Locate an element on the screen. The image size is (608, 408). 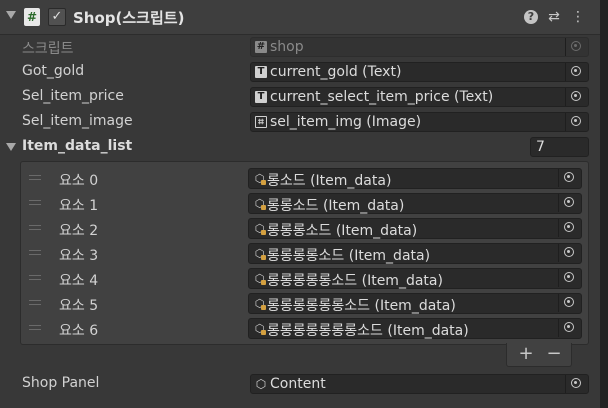
list-item: 요소 2 ⬡ 롱롱롱소드 (Item_data) is located at coordinates (305, 228).